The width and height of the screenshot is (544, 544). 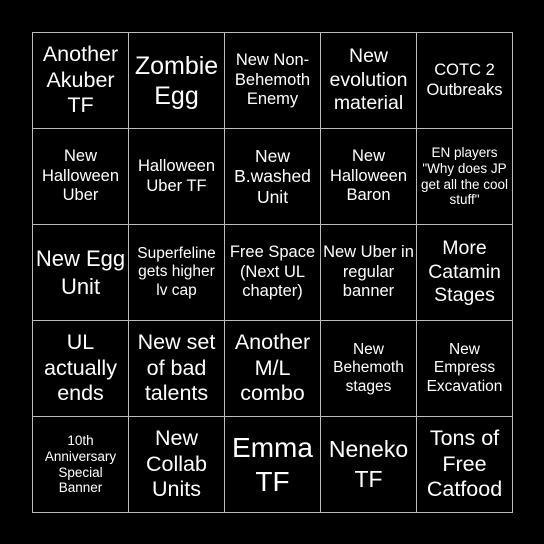 I want to click on cell-text: New Egg Unit, so click(x=80, y=272).